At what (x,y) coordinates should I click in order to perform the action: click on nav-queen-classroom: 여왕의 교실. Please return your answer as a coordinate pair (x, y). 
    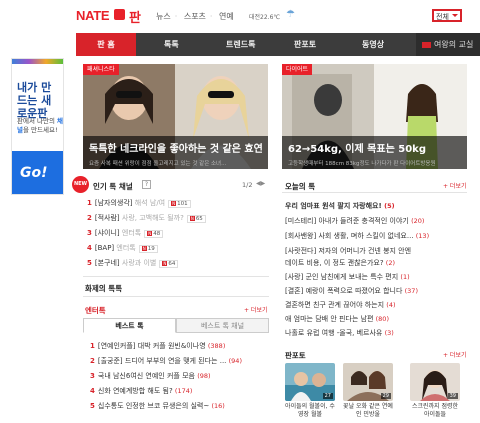
    Looking at the image, I should click on (448, 44).